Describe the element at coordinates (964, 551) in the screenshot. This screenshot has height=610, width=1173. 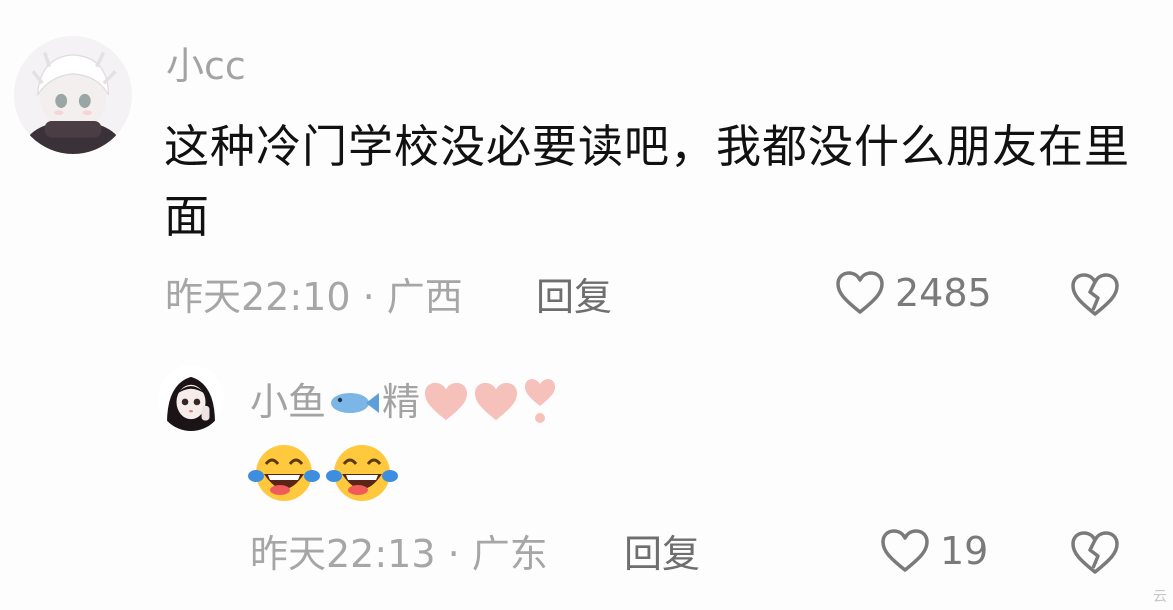
I see `like-count: 19` at that location.